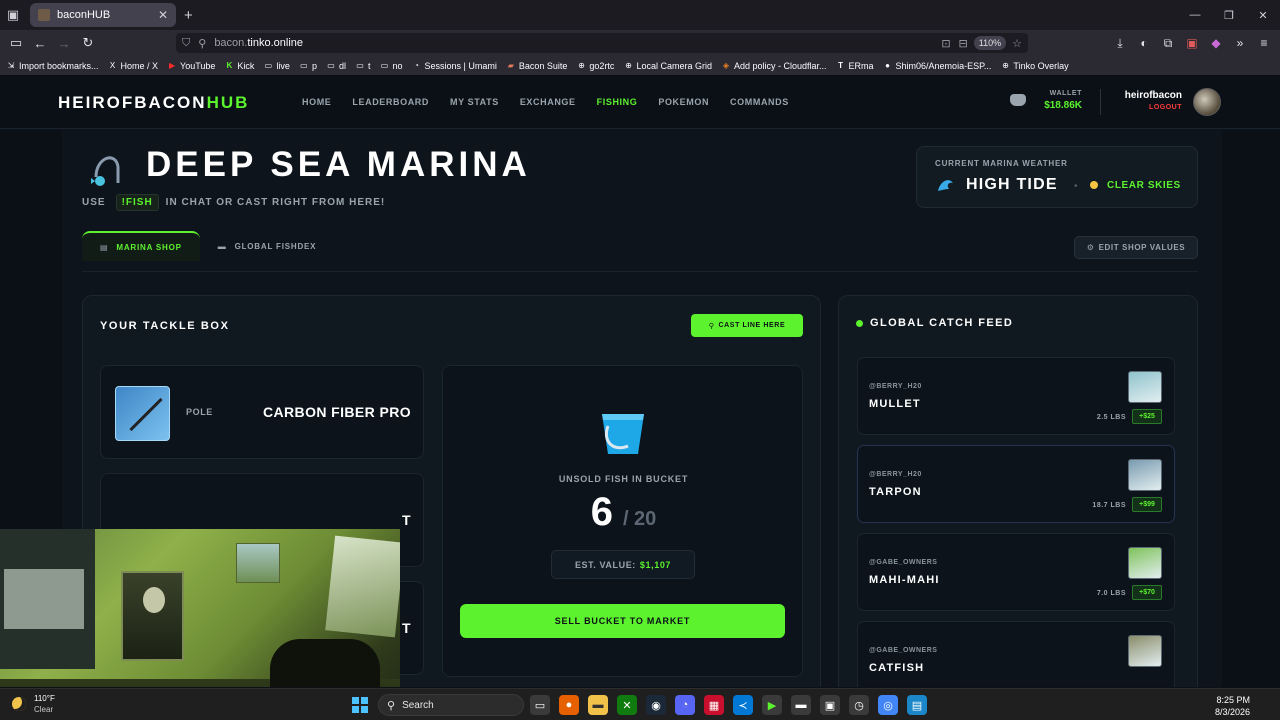 Image resolution: width=1280 pixels, height=720 pixels. Describe the element at coordinates (990, 43) in the screenshot. I see `zoom-level: 110%` at that location.